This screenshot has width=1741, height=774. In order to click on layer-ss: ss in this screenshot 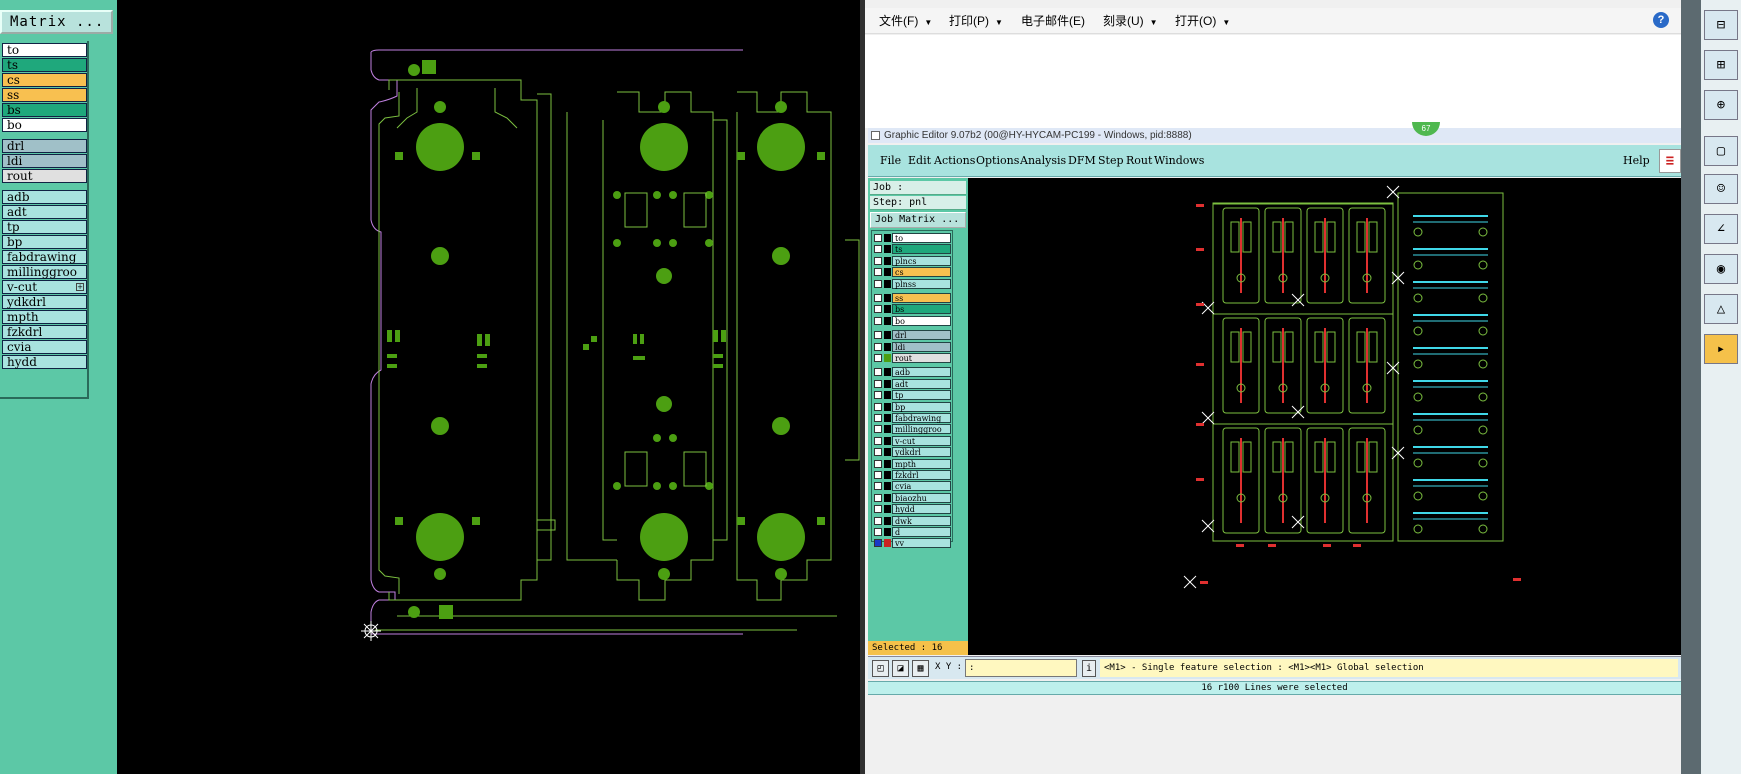, I will do `click(44, 95)`.